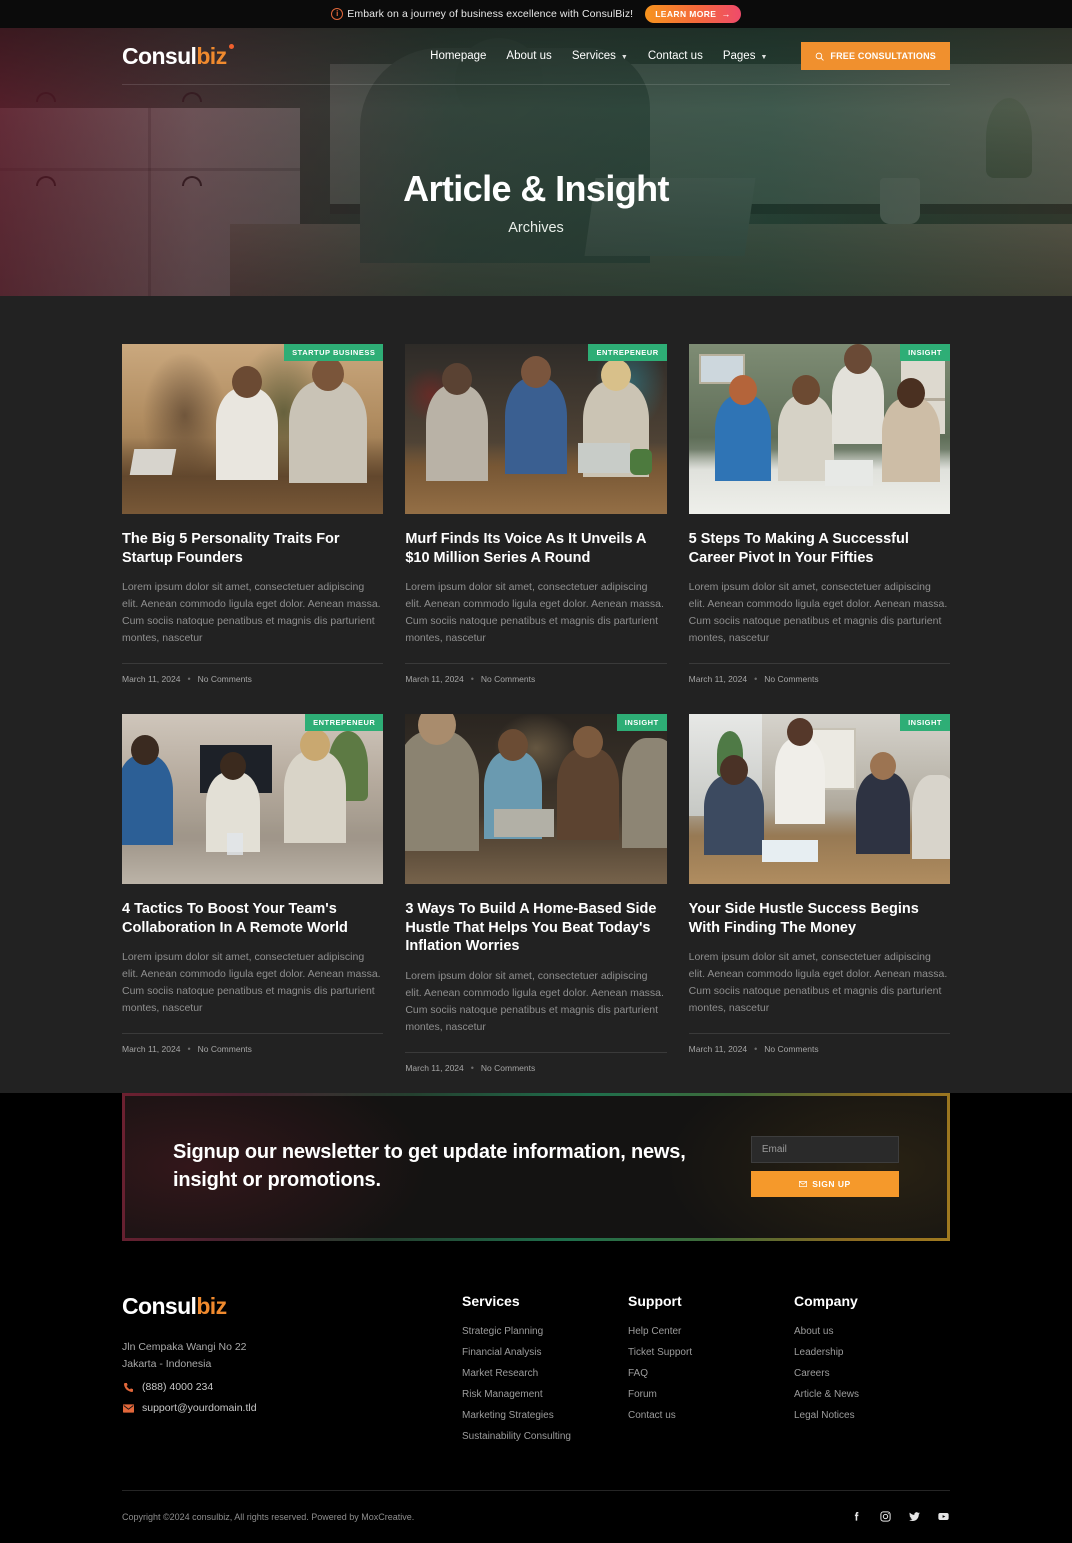  I want to click on article-category-badge: STARTUP BUSINESS, so click(334, 352).